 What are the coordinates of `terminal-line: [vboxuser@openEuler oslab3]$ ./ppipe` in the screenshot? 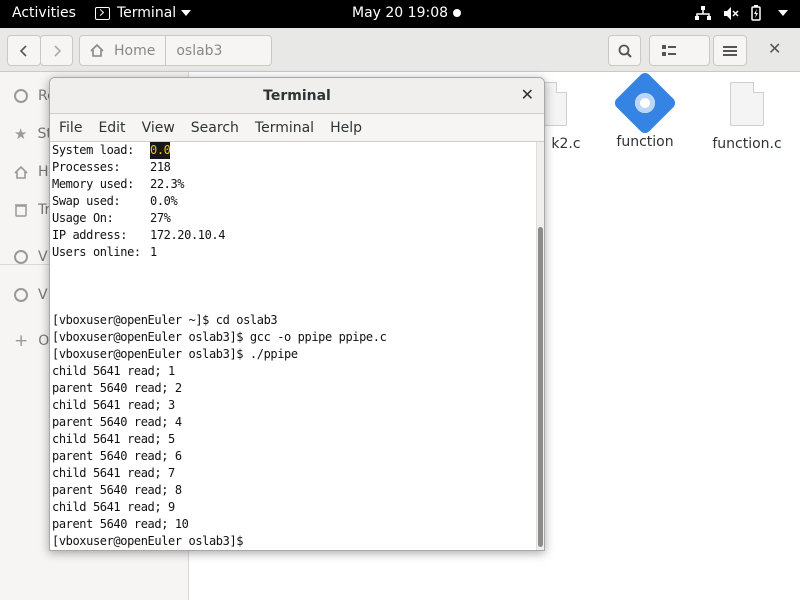 It's located at (175, 354).